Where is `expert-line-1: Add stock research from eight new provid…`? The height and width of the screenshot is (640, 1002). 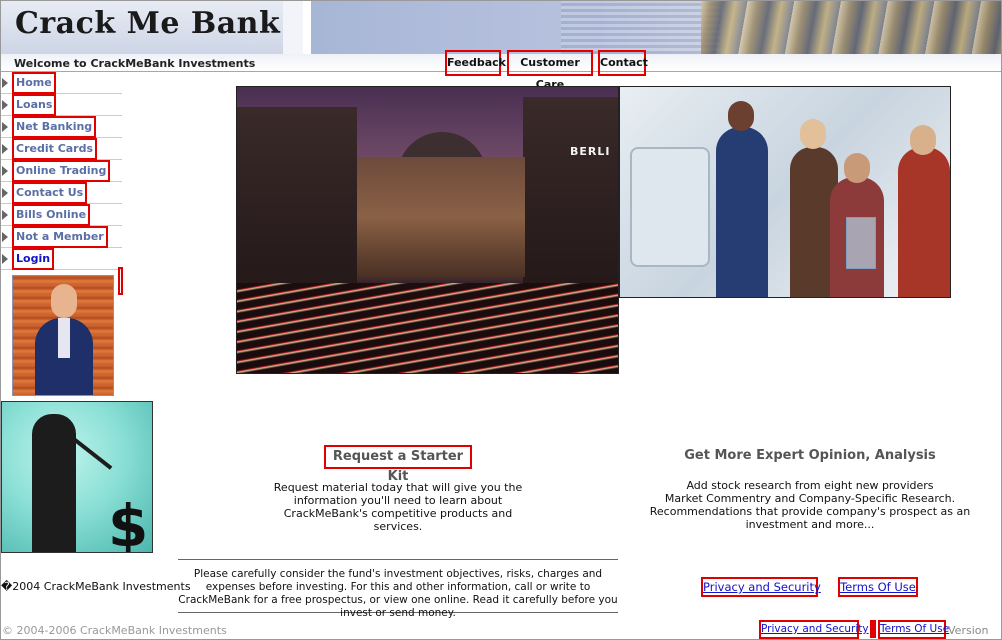 expert-line-1: Add stock research from eight new provid… is located at coordinates (810, 485).